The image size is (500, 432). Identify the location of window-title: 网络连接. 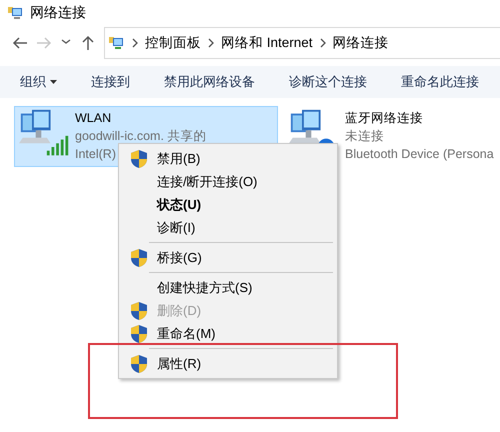
(58, 13).